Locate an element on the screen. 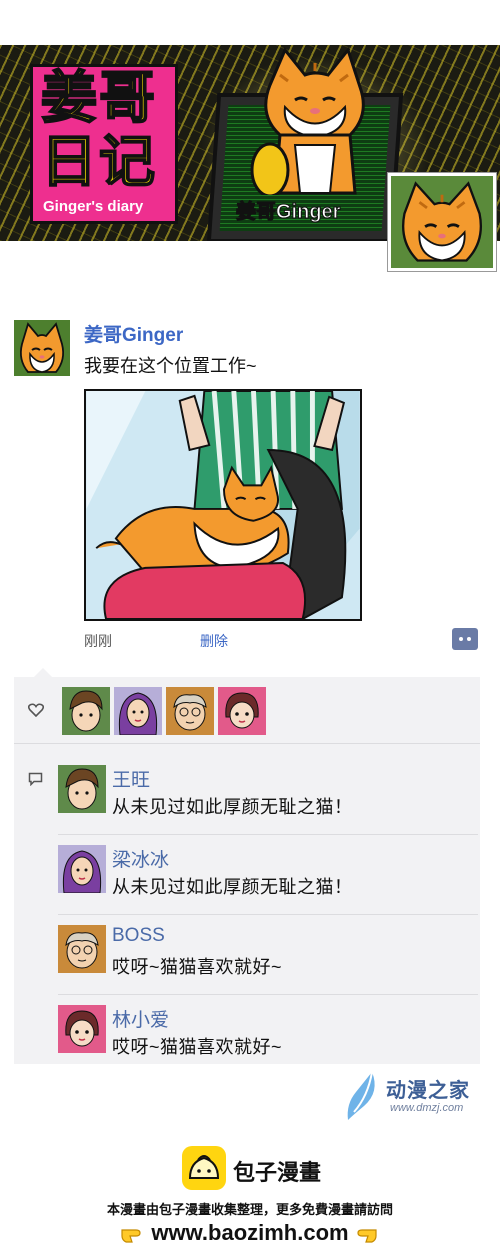 The image size is (500, 1258). ginger-cat-illustration is located at coordinates (307, 120).